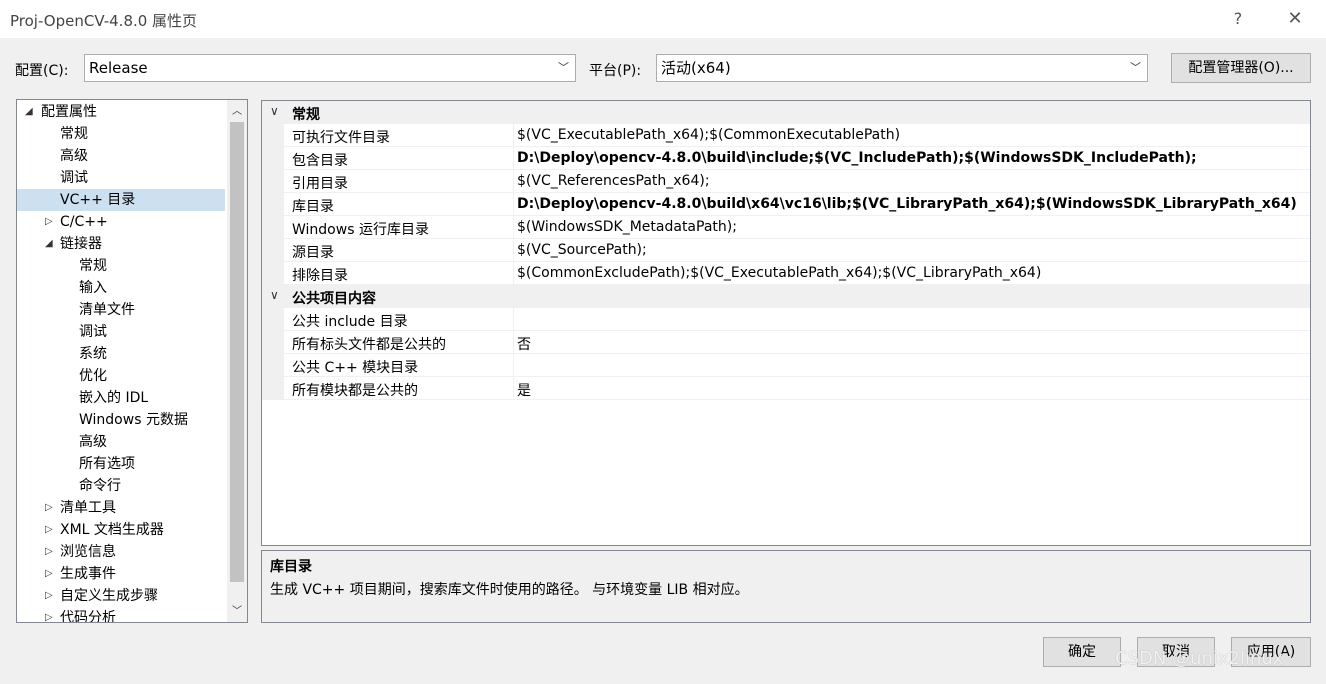 This screenshot has width=1326, height=684. What do you see at coordinates (330, 68) in the screenshot?
I see `config-dropdown: Release ﹀` at bounding box center [330, 68].